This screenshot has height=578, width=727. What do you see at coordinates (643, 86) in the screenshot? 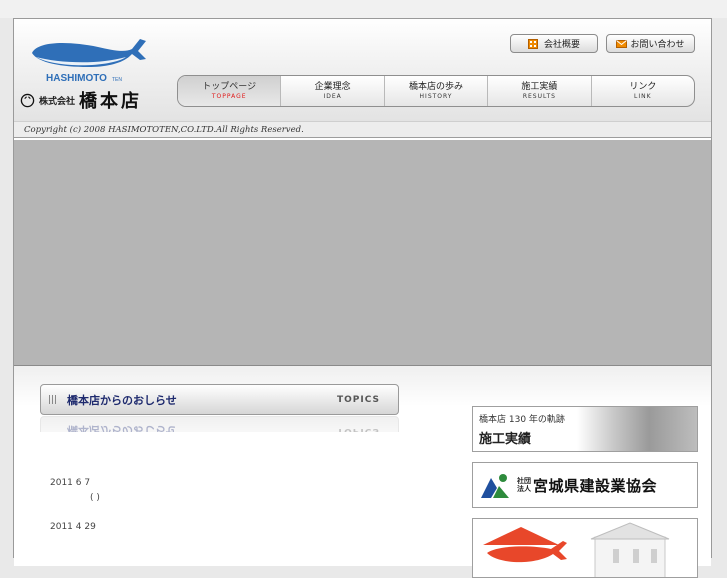
I see `nav-label-jp: リンク` at bounding box center [643, 86].